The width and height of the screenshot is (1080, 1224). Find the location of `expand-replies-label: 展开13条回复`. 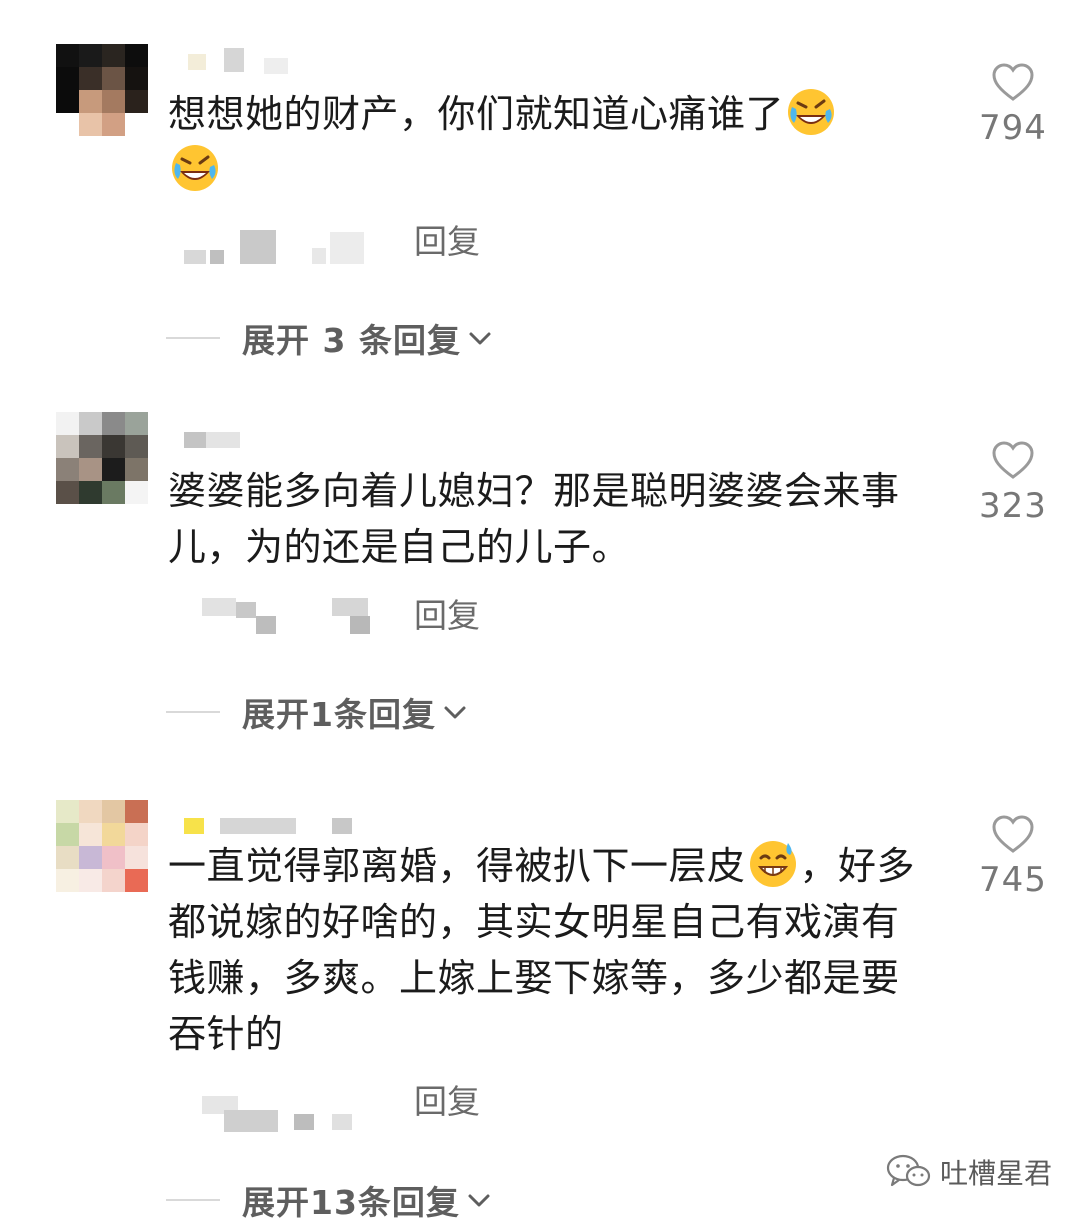

expand-replies-label: 展开13条回复 is located at coordinates (351, 1202).